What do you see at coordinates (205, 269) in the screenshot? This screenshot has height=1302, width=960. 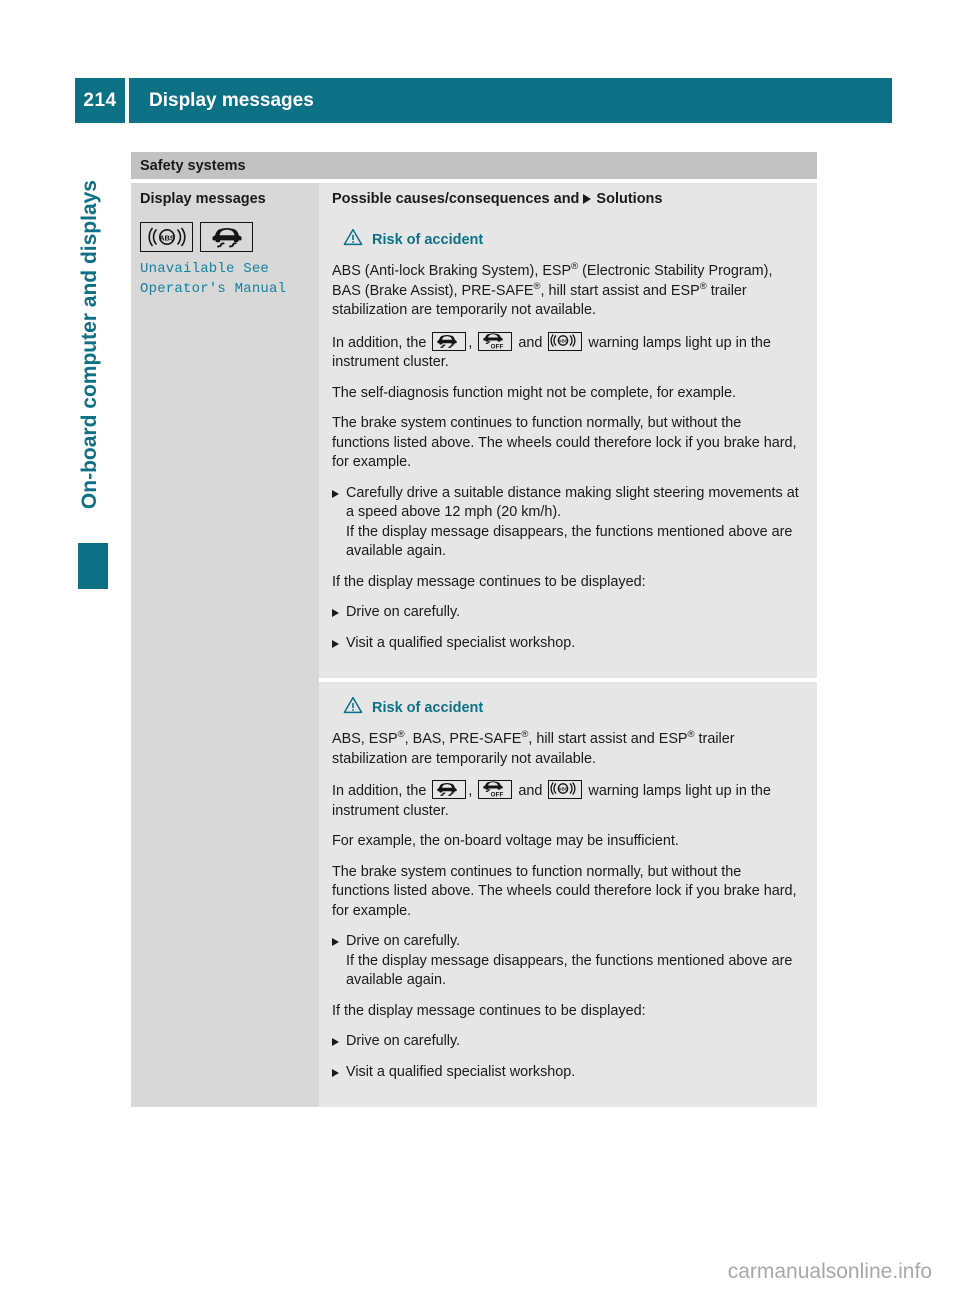 I see `display-message-line-1: Unavailable See` at bounding box center [205, 269].